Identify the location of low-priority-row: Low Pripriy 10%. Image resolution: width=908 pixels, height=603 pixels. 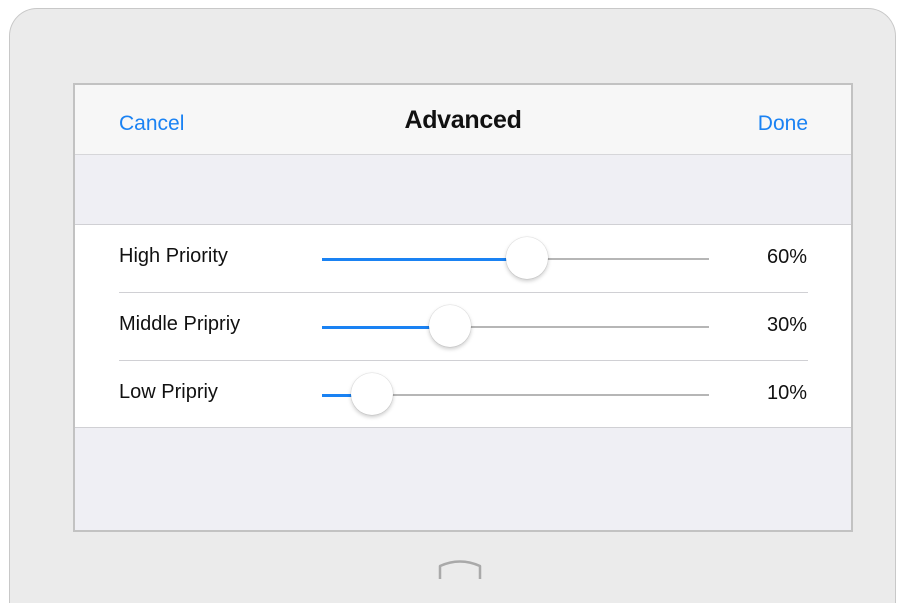
(463, 395).